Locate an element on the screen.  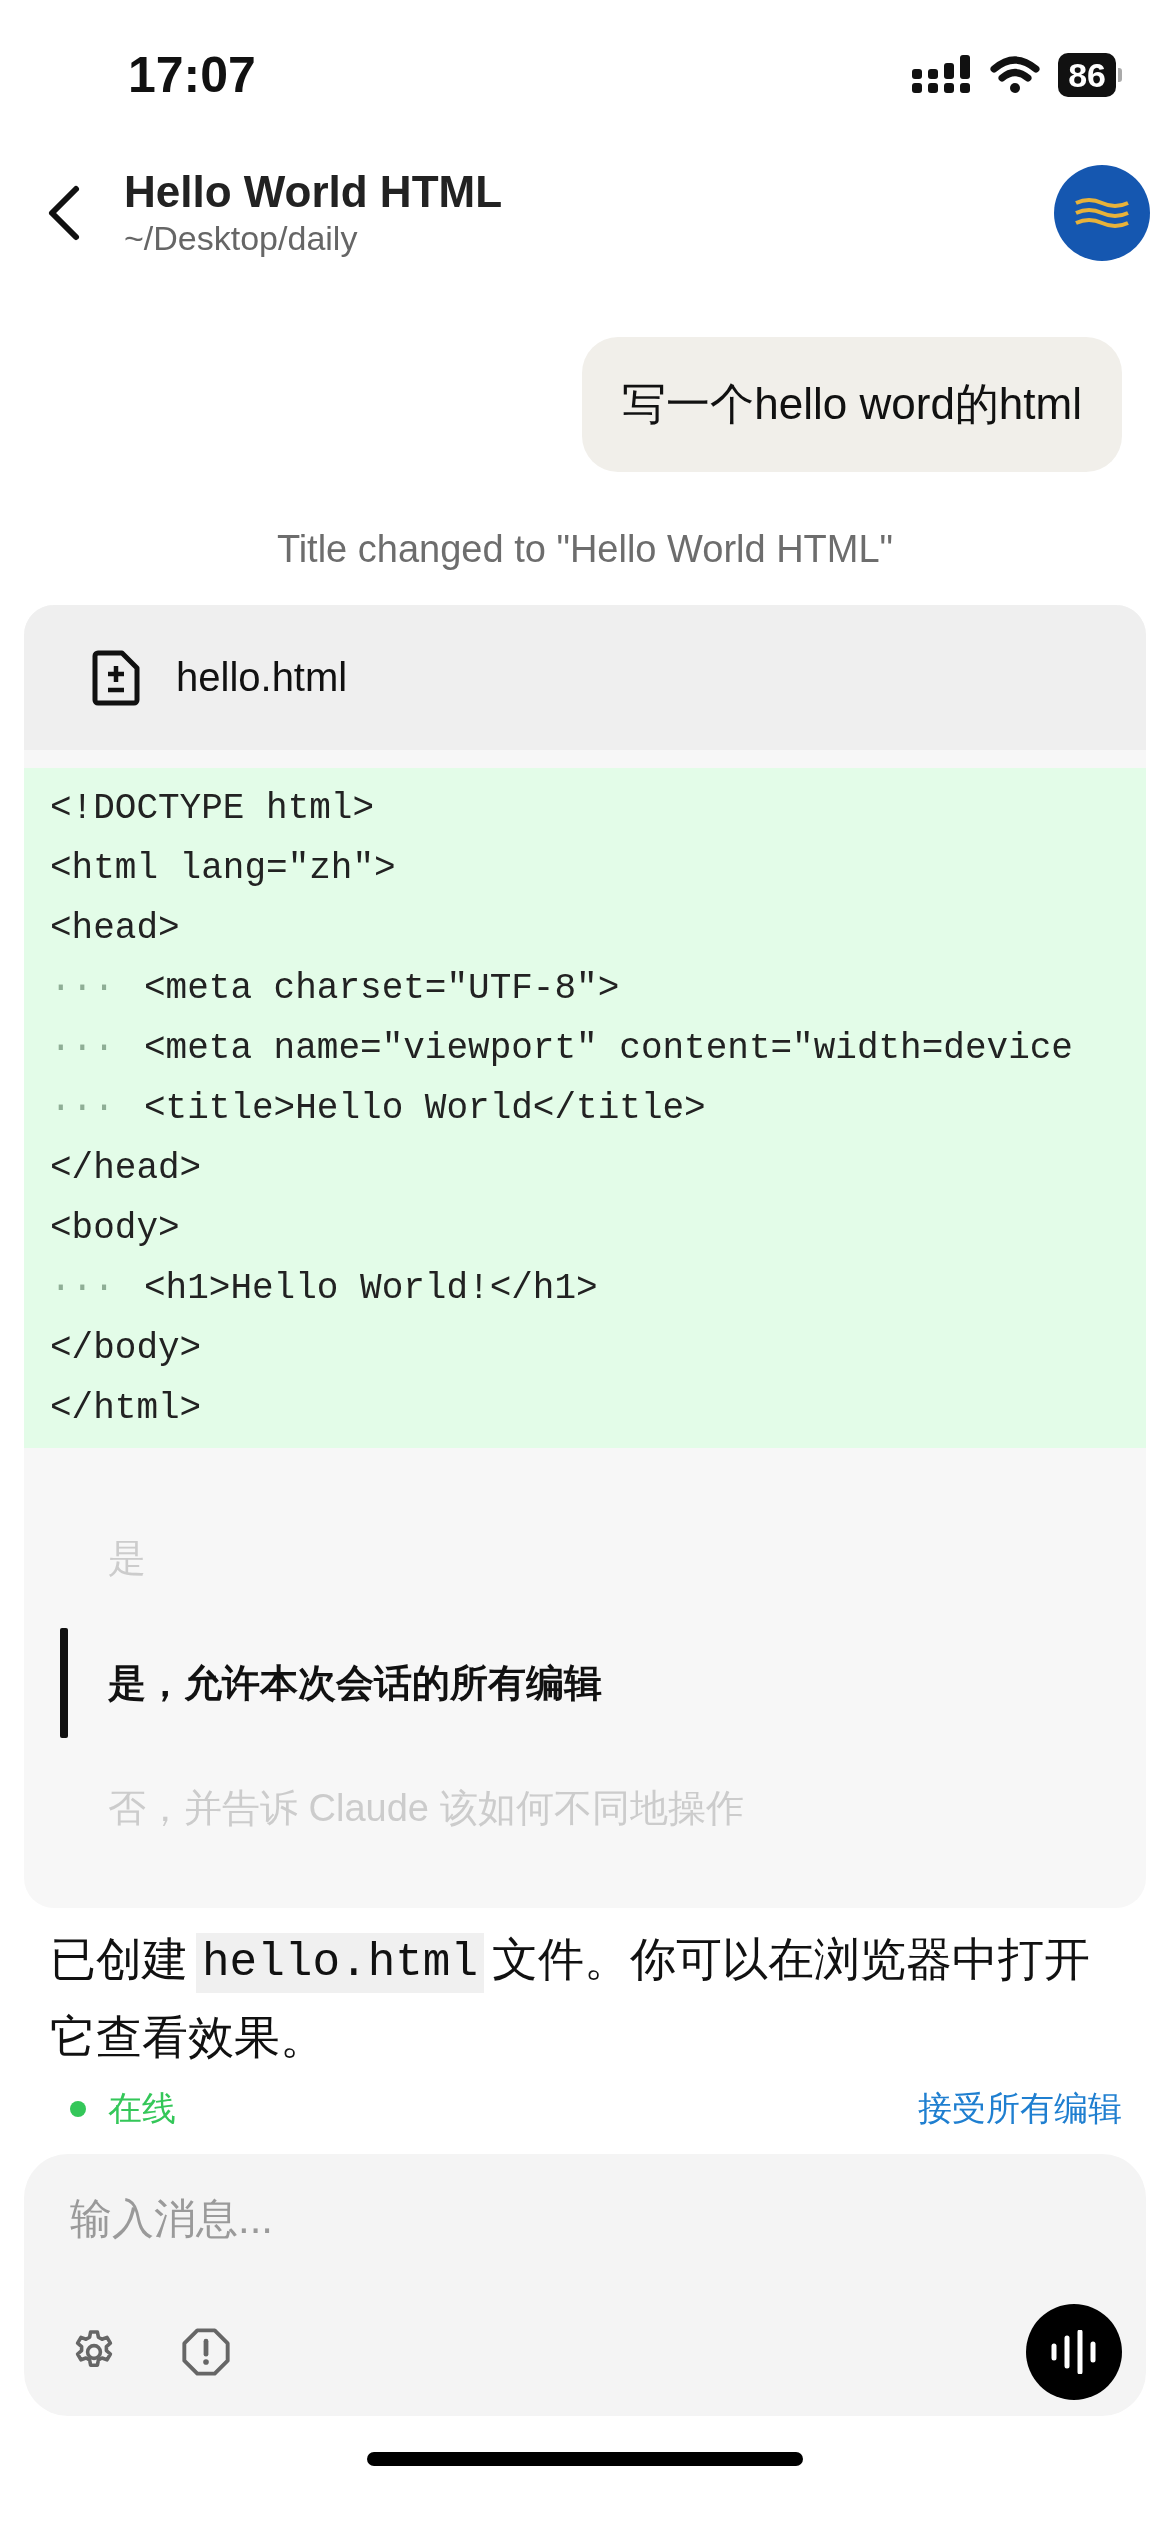
battery-level: 86 is located at coordinates (1087, 75).